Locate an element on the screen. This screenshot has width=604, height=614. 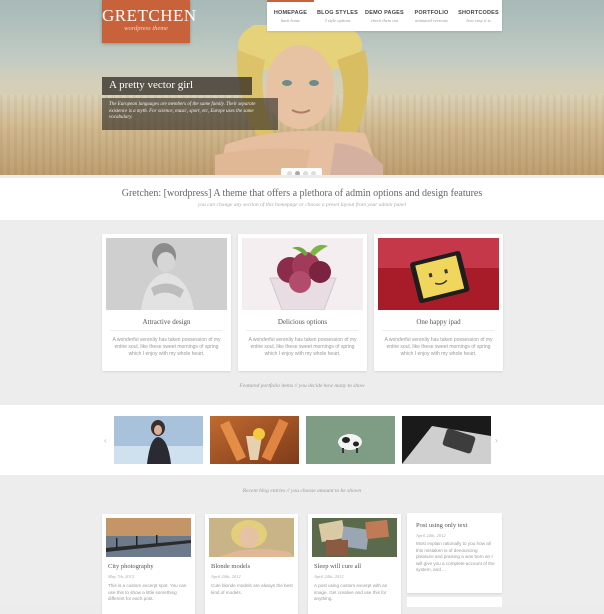
portfolio-item-phone is located at coordinates (446, 440).